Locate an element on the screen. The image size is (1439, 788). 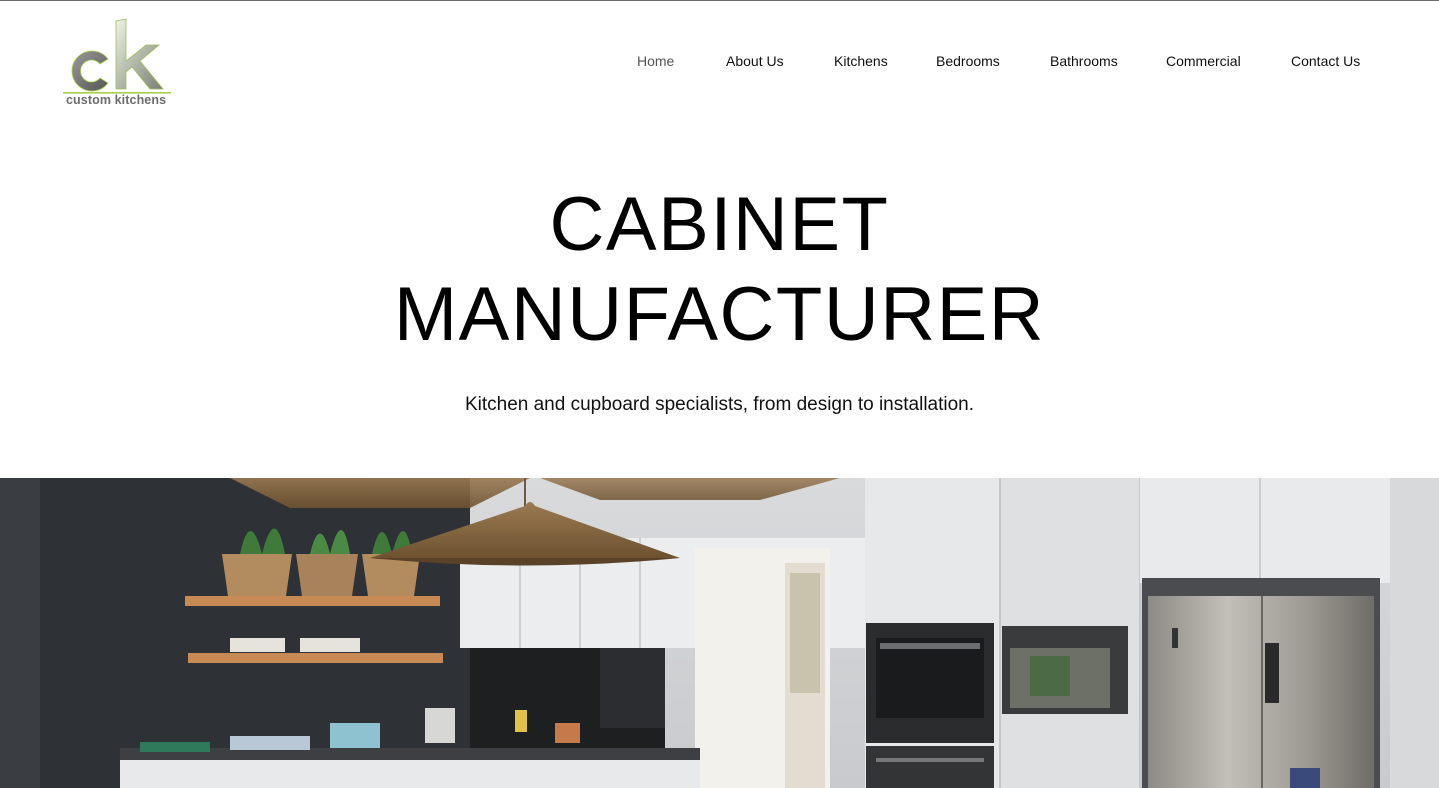
hero-title-line-1: CABINET is located at coordinates (719, 224).